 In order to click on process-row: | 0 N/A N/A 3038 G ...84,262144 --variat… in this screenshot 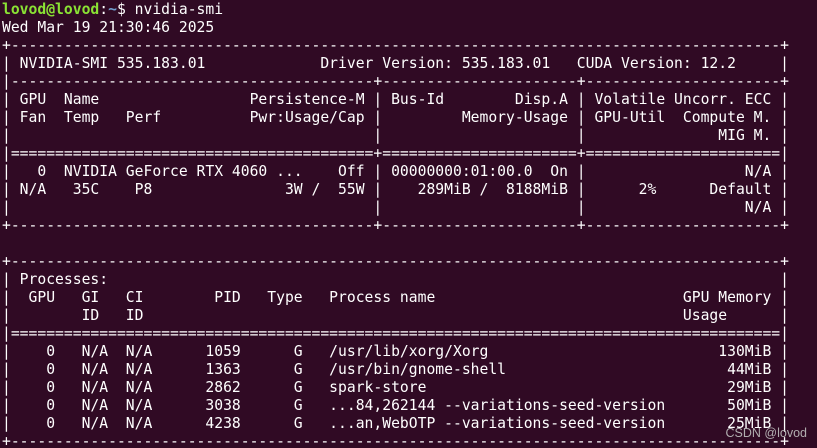, I will do `click(395, 405)`.